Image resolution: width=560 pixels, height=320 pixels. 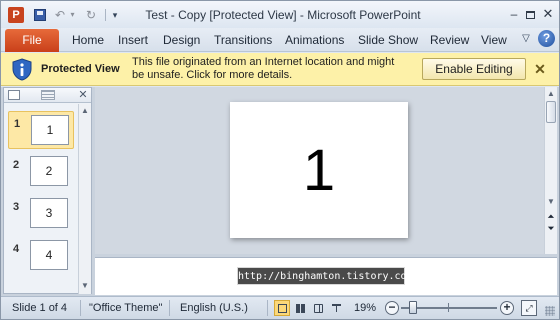 What do you see at coordinates (16, 15) in the screenshot?
I see `powerpoint-app-icon: P` at bounding box center [16, 15].